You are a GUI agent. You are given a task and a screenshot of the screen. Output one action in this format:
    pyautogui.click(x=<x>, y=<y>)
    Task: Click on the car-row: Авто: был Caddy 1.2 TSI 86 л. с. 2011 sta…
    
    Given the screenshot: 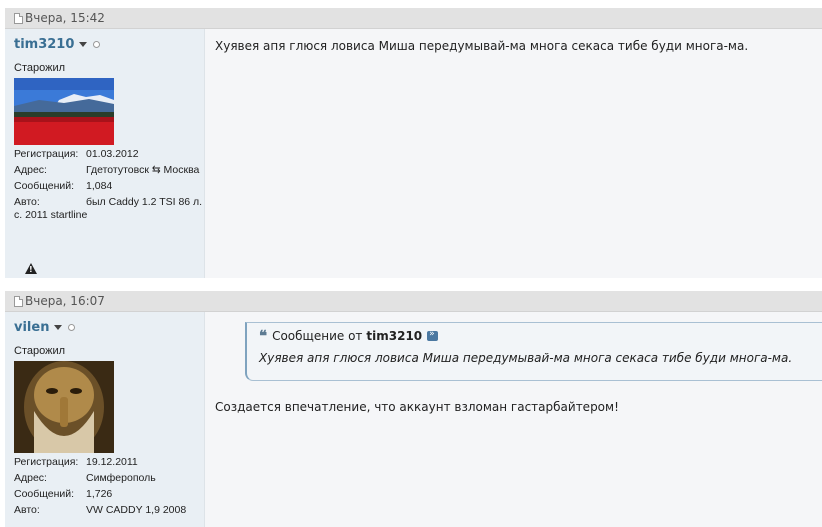 What is the action you would take?
    pyautogui.click(x=109, y=209)
    